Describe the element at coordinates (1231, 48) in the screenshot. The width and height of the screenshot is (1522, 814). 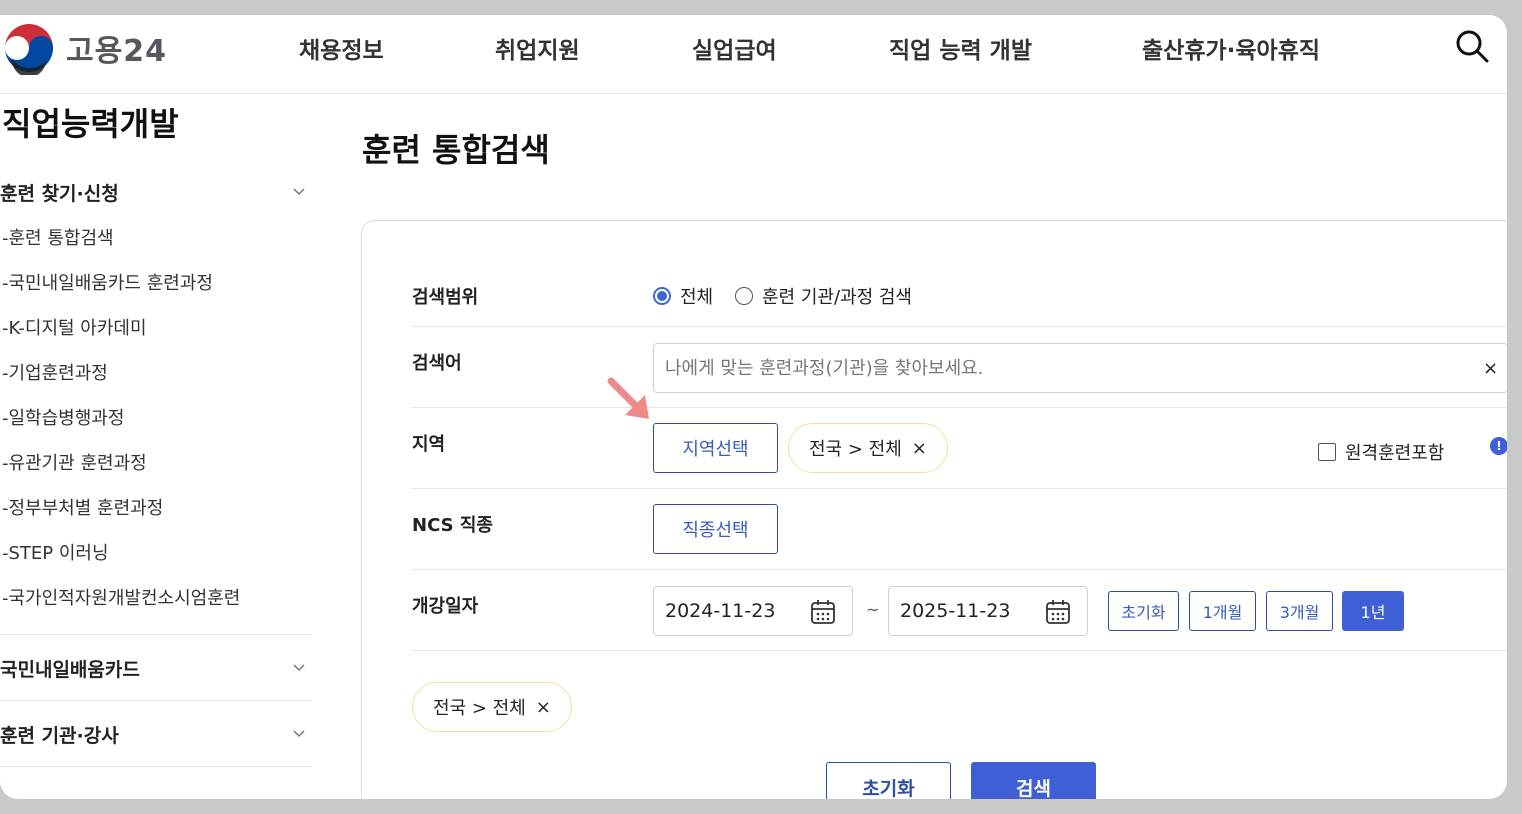
I see `nav-parental-leave: 출산휴가·육아휴직` at that location.